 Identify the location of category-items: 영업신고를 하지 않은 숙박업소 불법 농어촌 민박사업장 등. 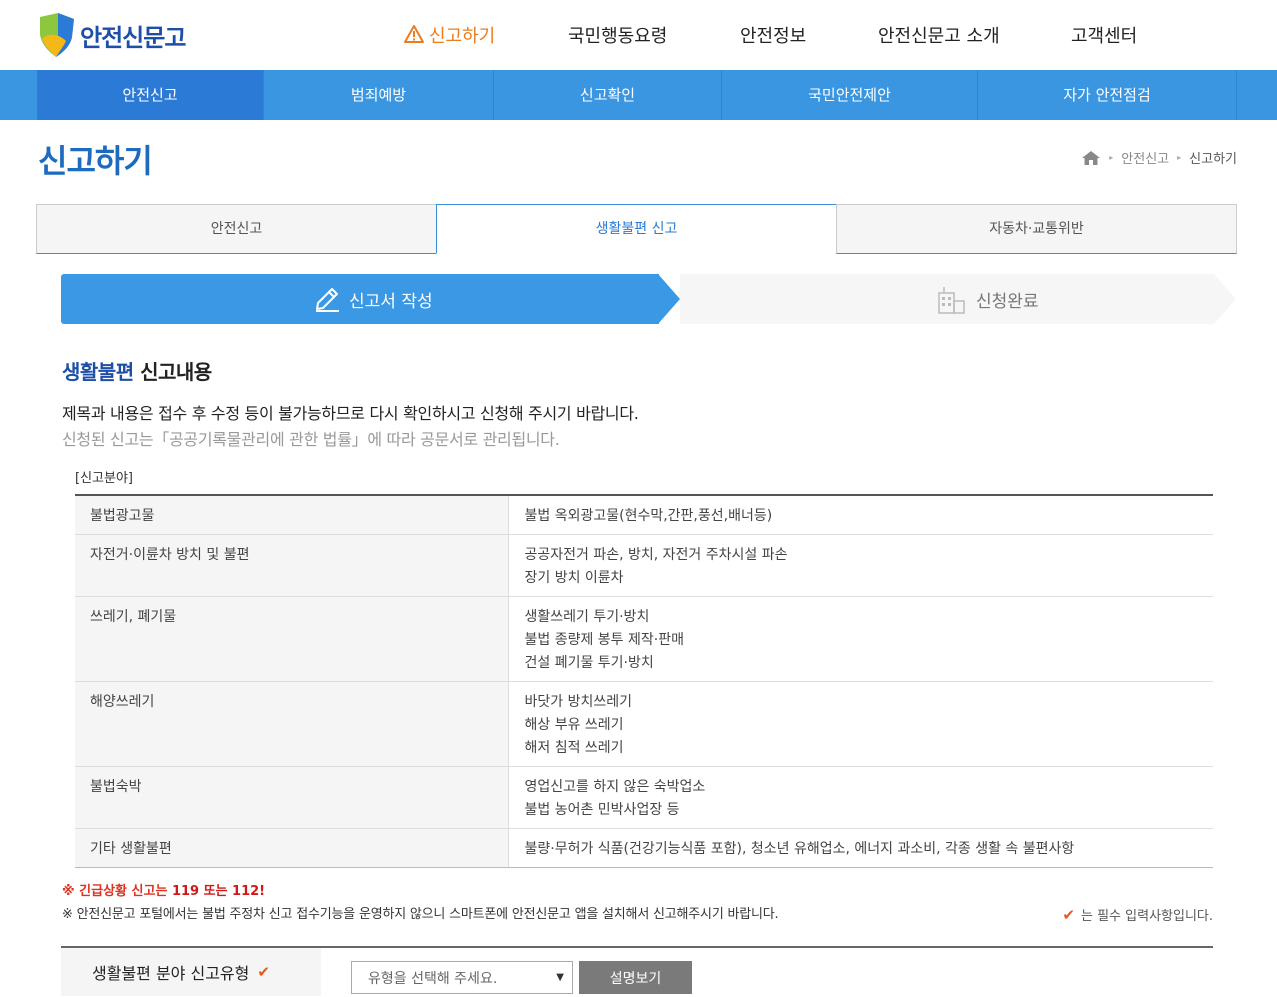
(860, 797).